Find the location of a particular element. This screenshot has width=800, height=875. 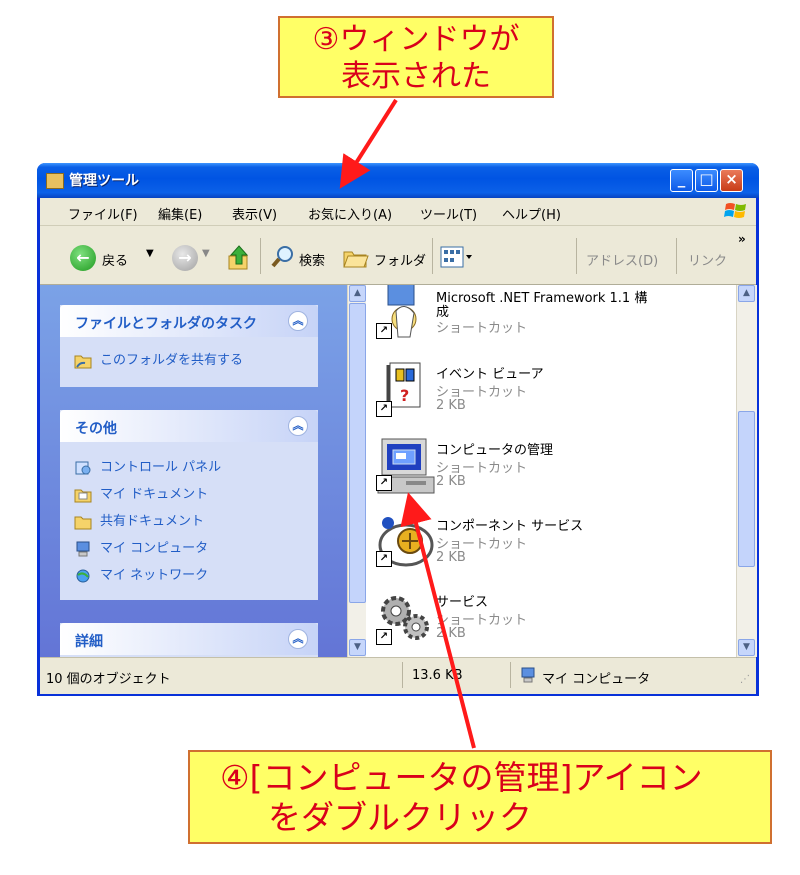

task-my-network-label: マイ ネットワーク is located at coordinates (154, 575).